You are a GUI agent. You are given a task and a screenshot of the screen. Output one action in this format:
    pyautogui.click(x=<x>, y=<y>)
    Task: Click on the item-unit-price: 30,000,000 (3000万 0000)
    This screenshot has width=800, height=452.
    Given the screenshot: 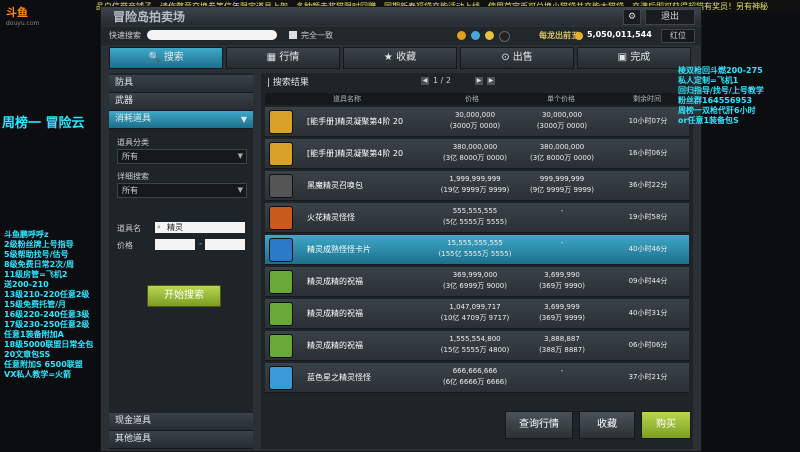 What is the action you would take?
    pyautogui.click(x=562, y=120)
    